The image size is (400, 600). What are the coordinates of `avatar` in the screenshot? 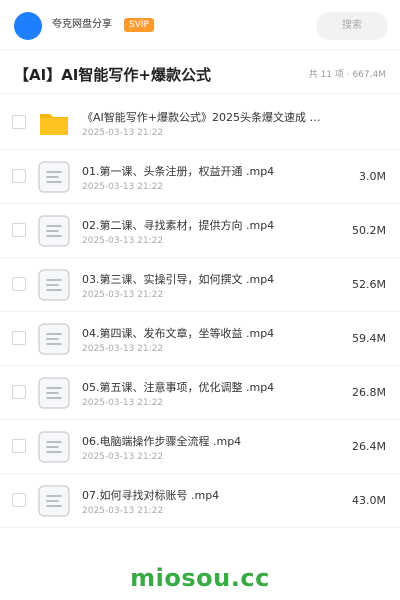 It's located at (28, 26).